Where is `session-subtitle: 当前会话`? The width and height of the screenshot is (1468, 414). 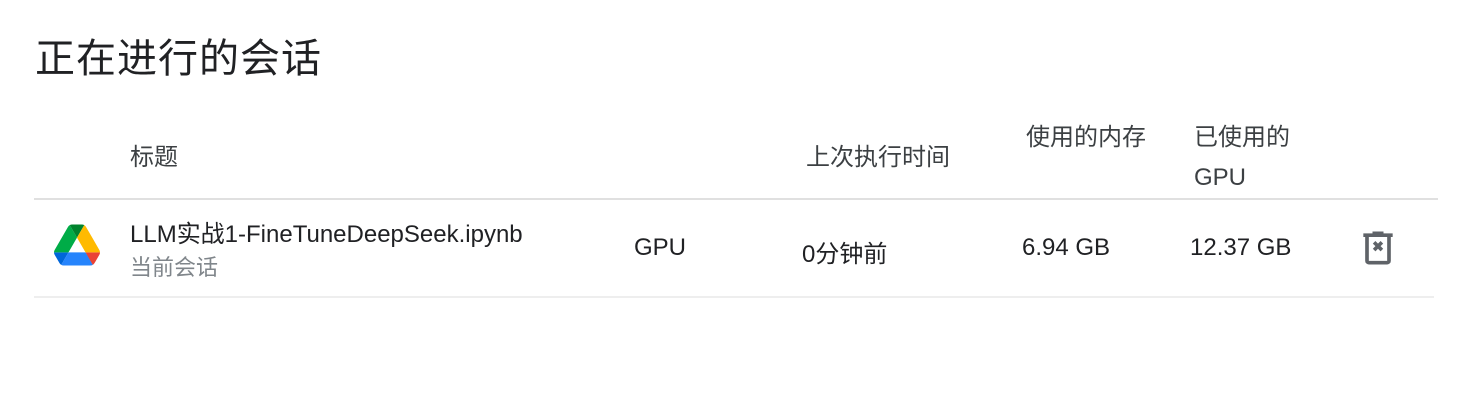 session-subtitle: 当前会话 is located at coordinates (174, 267).